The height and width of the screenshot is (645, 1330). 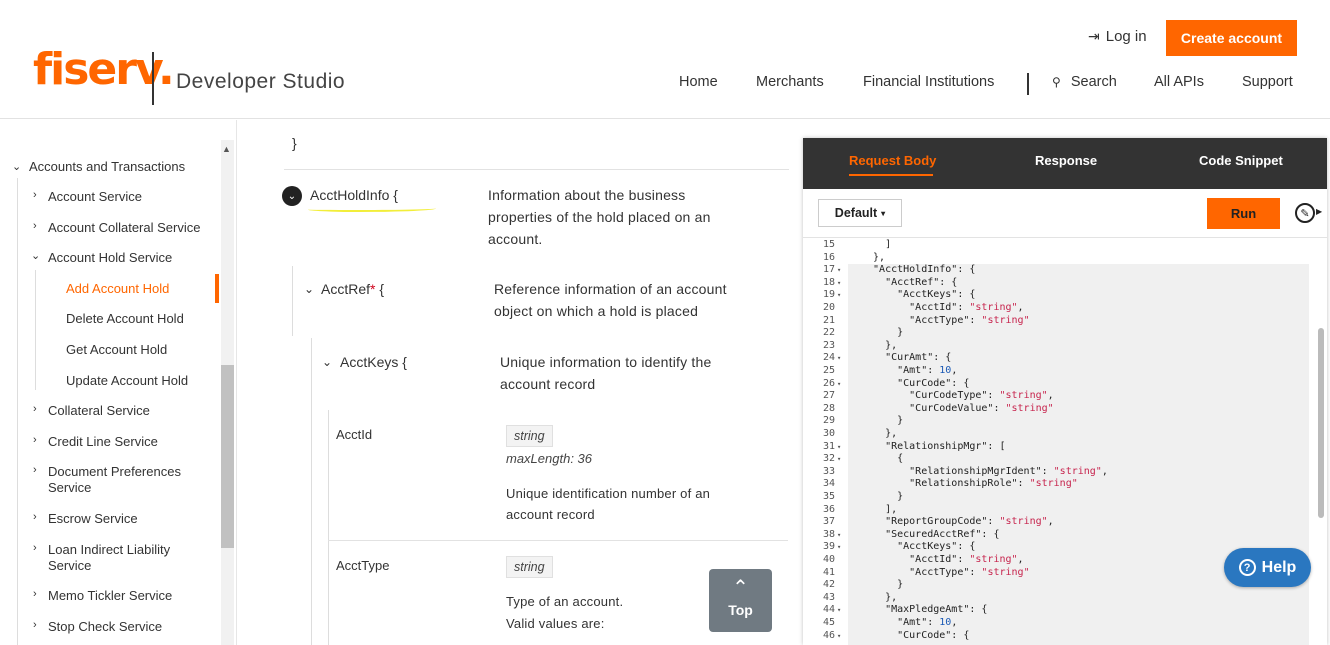 What do you see at coordinates (828, 459) in the screenshot?
I see `line-number: 32` at bounding box center [828, 459].